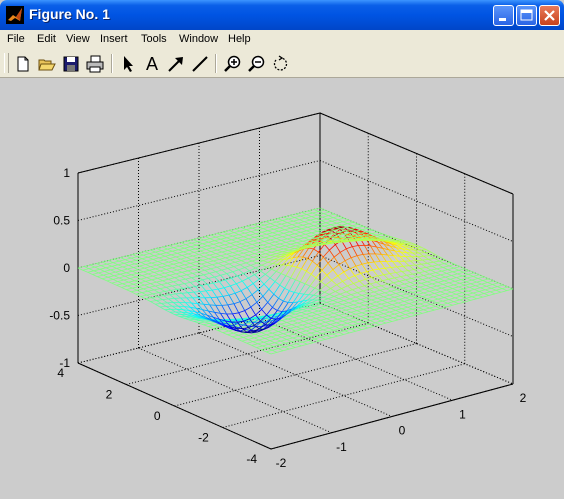 The height and width of the screenshot is (499, 564). I want to click on insert-line-icon, so click(200, 64).